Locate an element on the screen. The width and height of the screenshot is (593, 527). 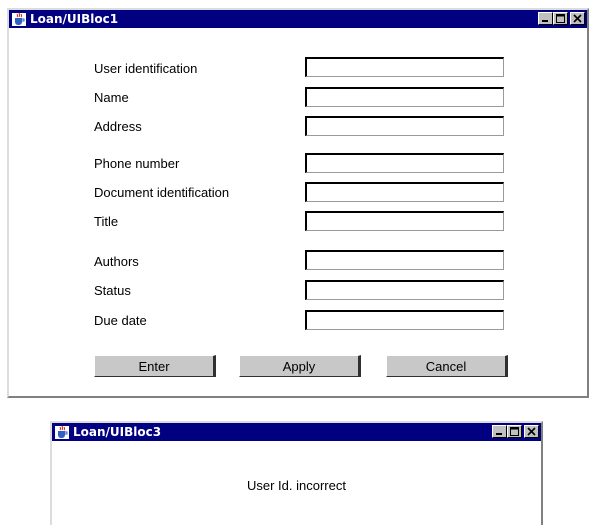
phone-number-input is located at coordinates (404, 163).